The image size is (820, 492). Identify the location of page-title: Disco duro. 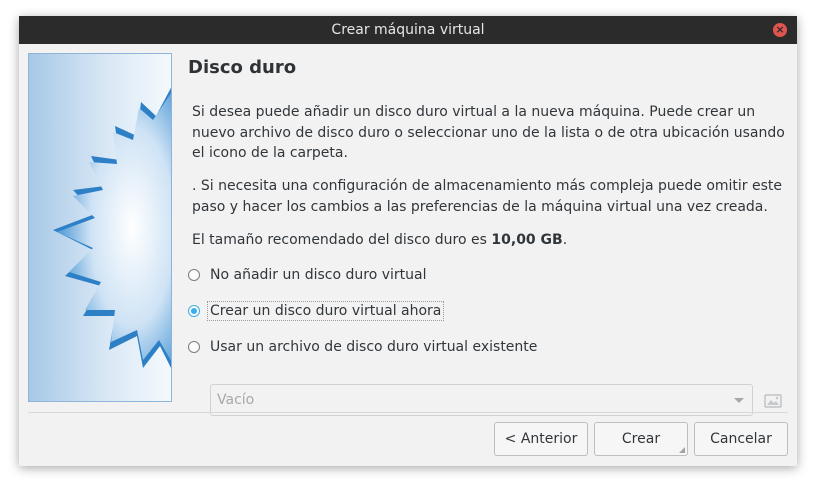
(242, 67).